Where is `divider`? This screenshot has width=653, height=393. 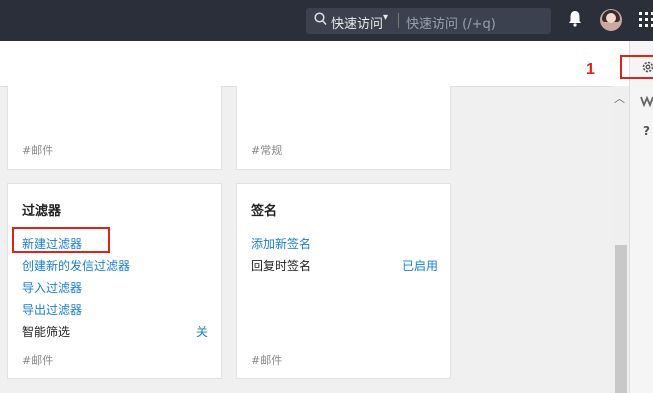
divider is located at coordinates (398, 20).